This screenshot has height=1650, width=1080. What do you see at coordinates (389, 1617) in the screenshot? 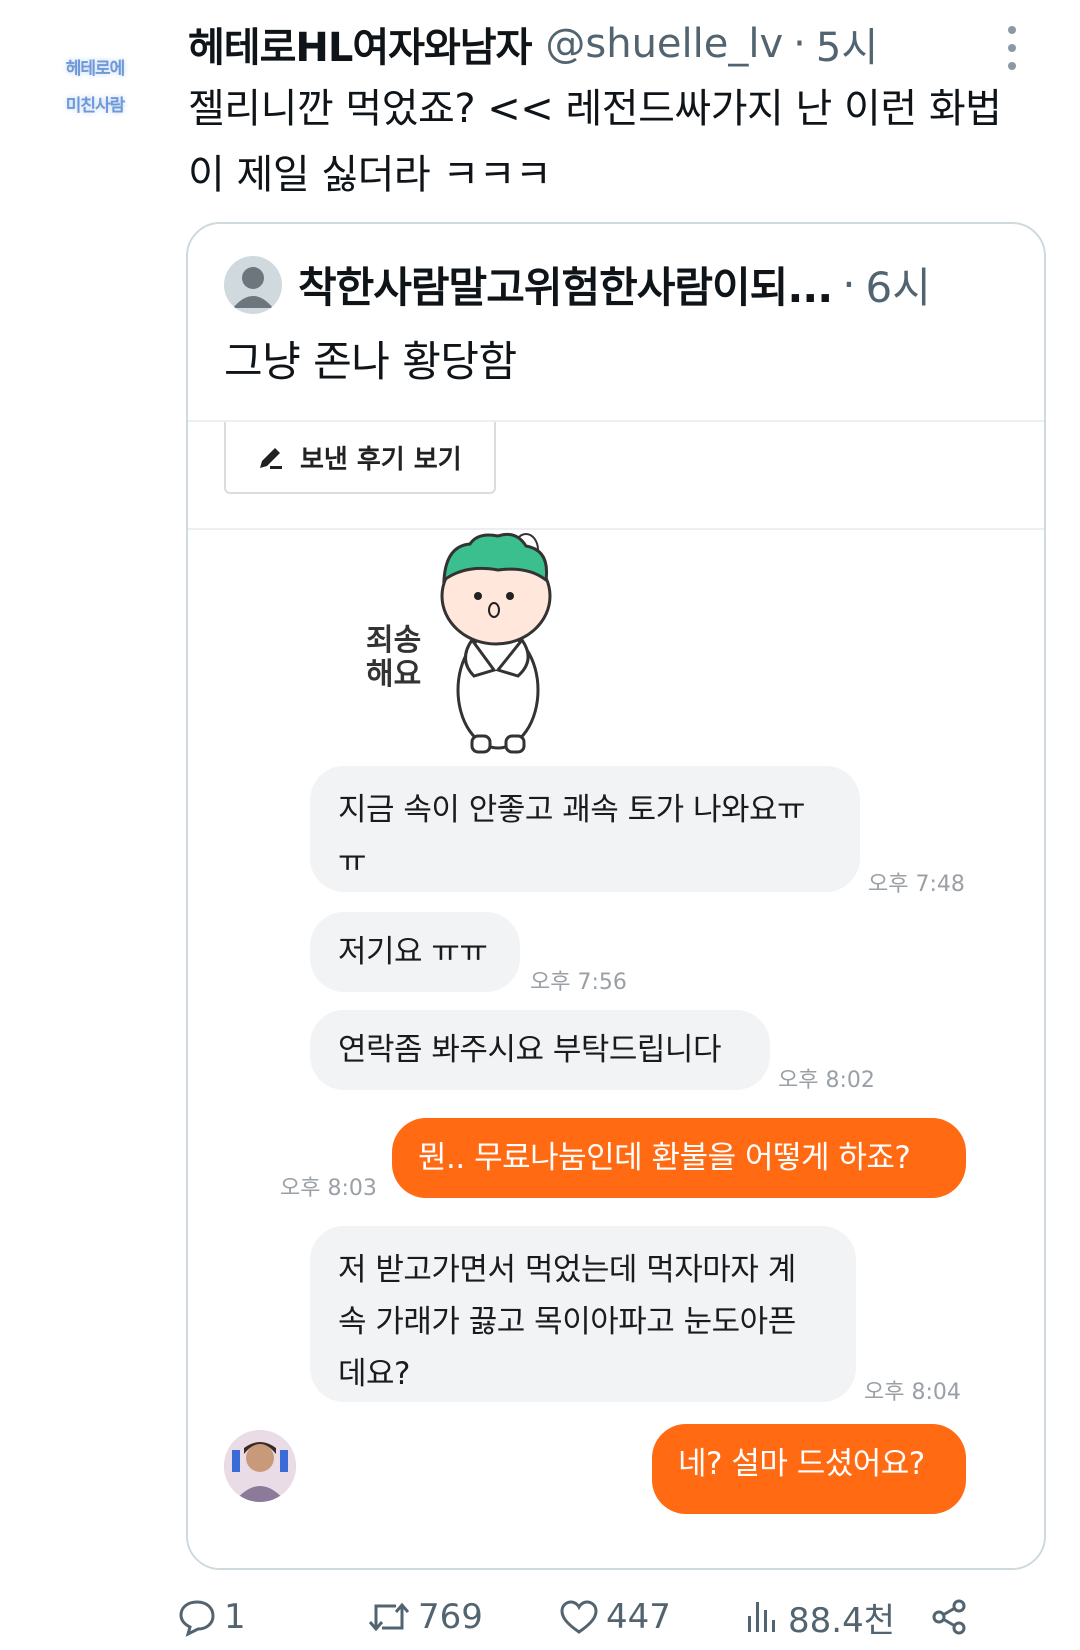
I see `retweet-icon` at bounding box center [389, 1617].